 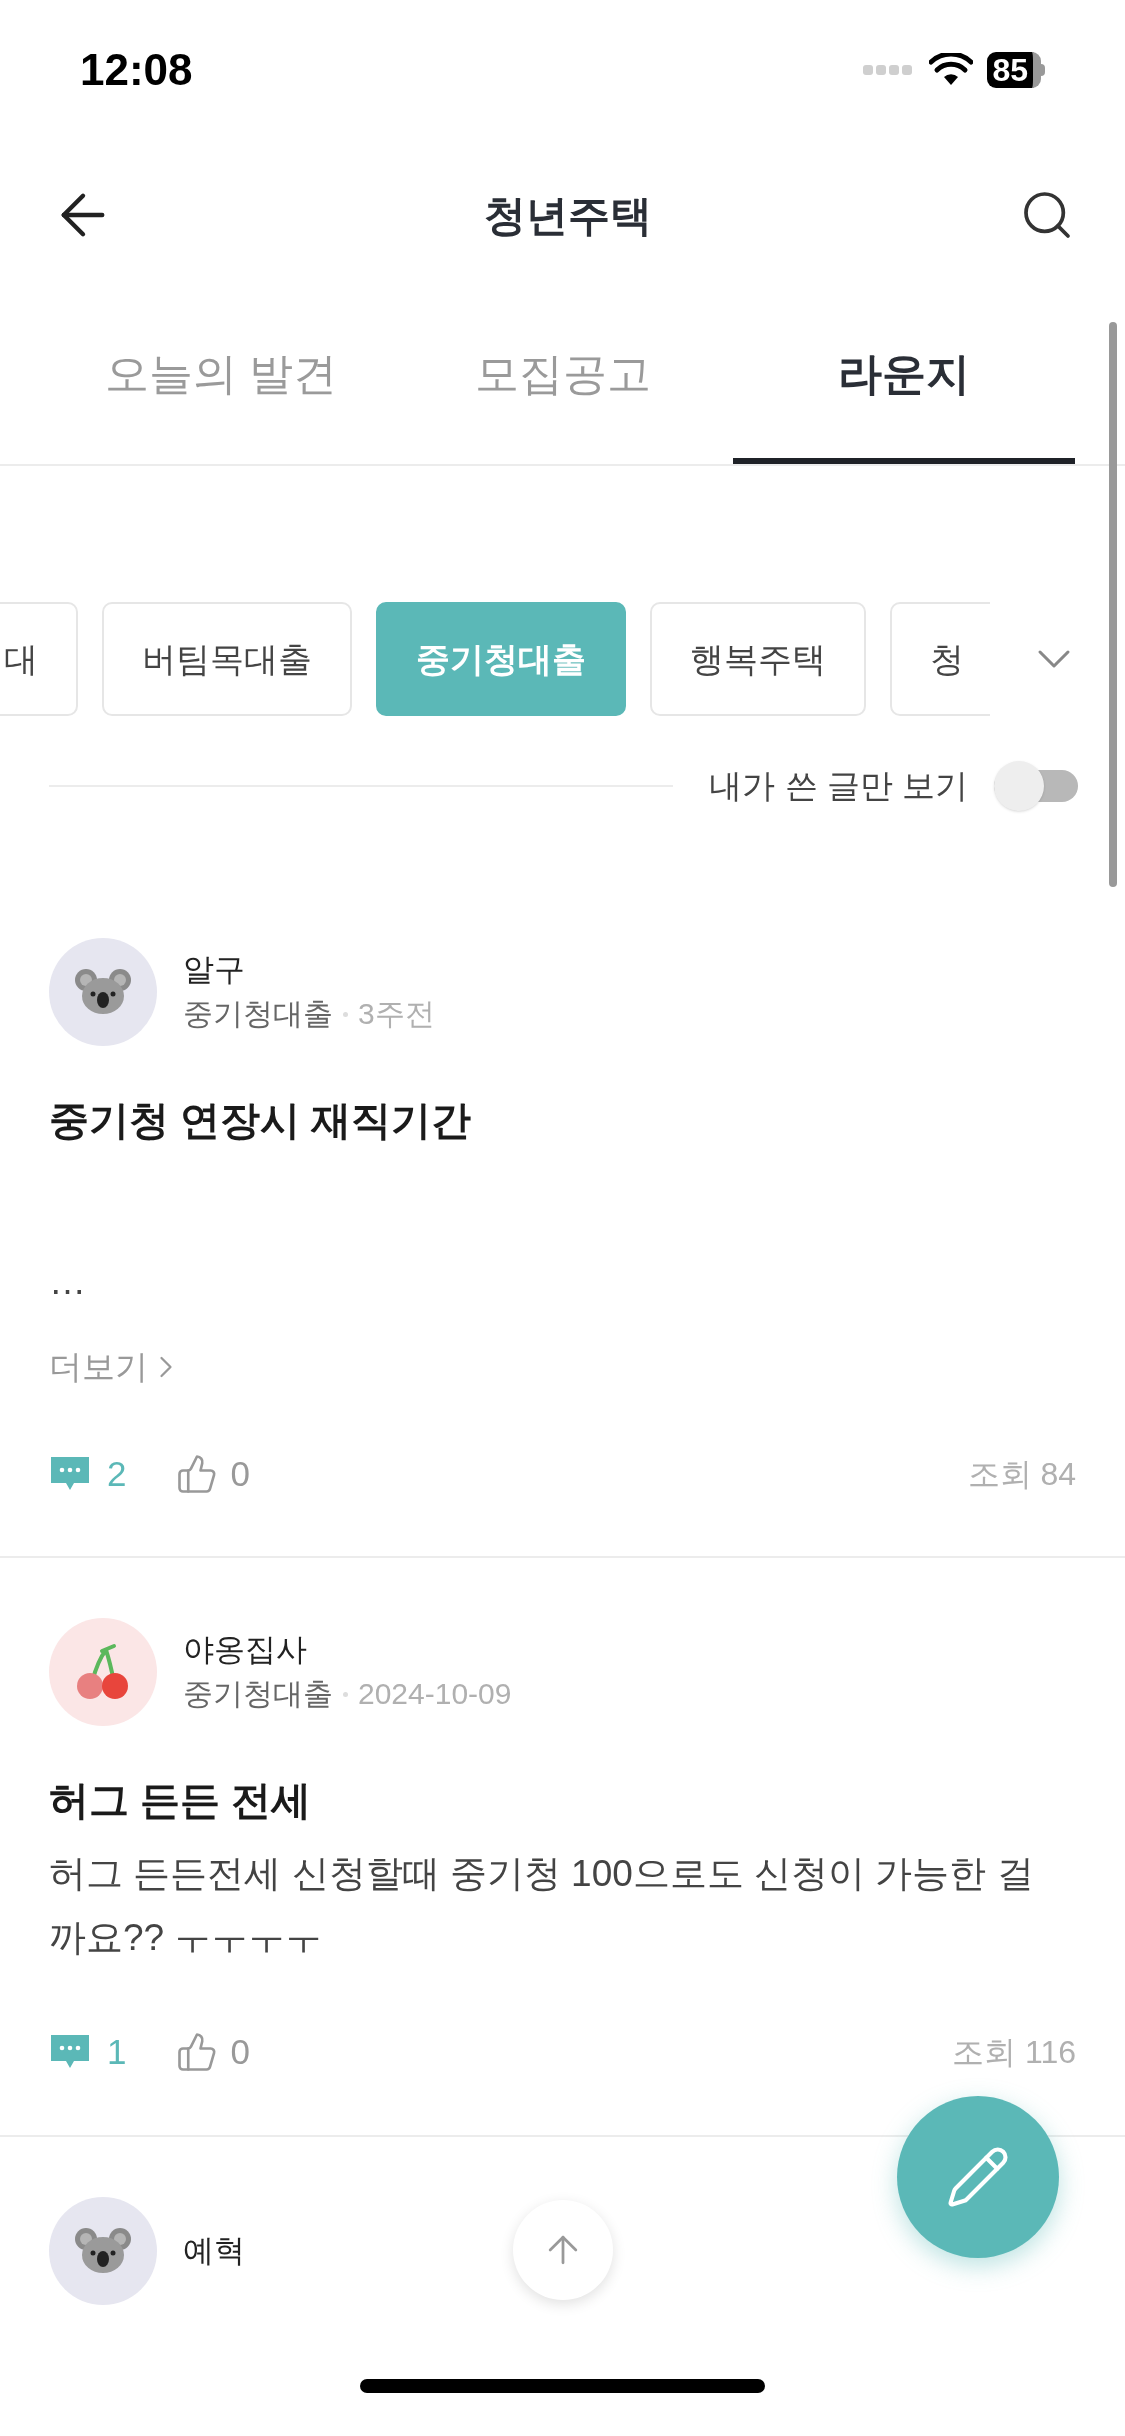 What do you see at coordinates (978, 2177) in the screenshot?
I see `write-button` at bounding box center [978, 2177].